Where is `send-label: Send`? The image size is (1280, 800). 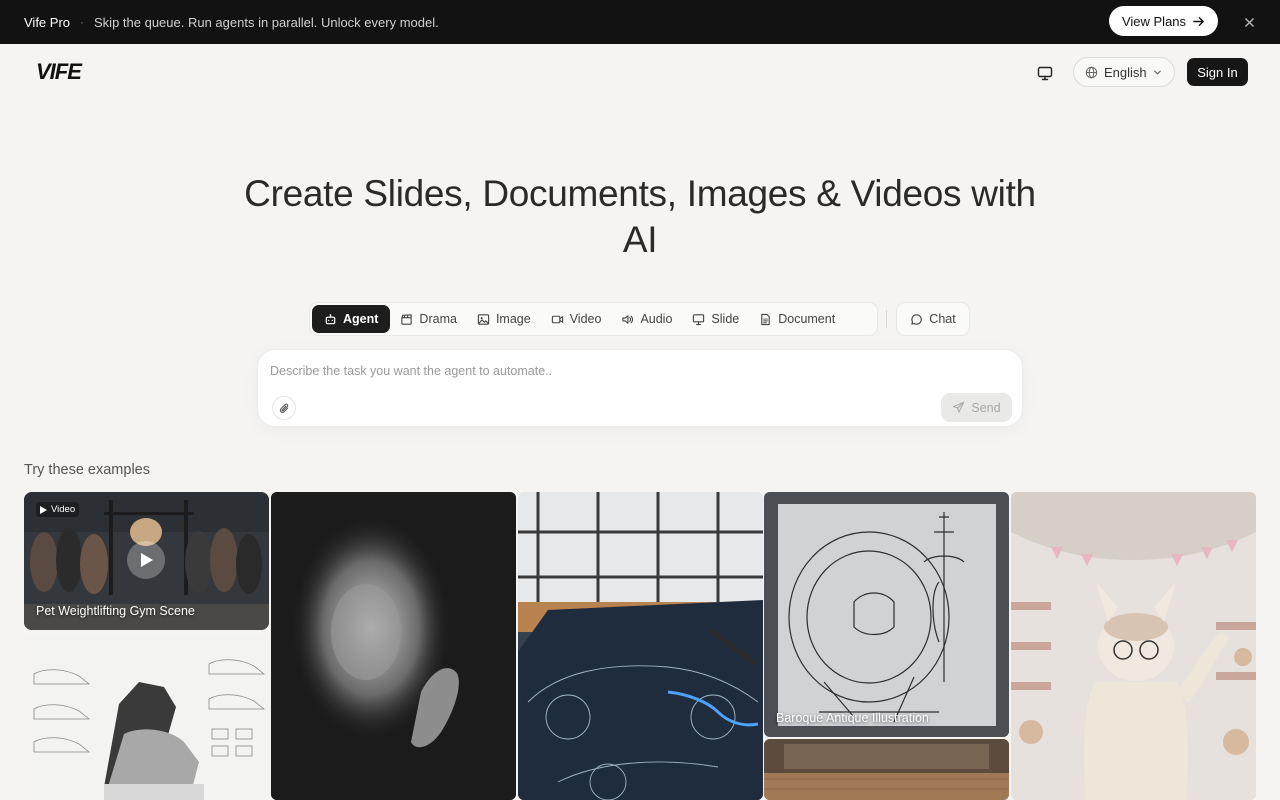 send-label: Send is located at coordinates (986, 407).